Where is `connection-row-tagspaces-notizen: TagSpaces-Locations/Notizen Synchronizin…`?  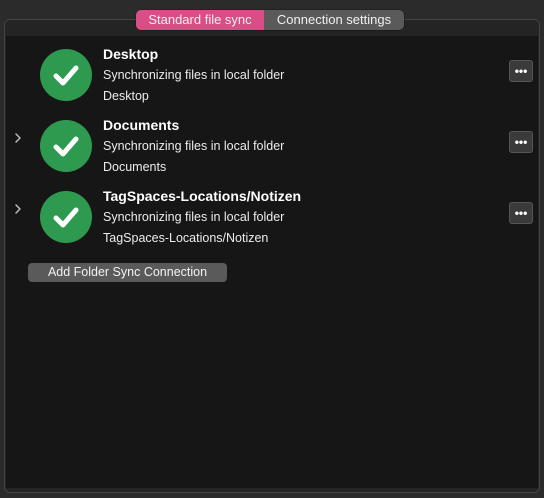
connection-row-tagspaces-notizen: TagSpaces-Locations/Notizen Synchronizin… is located at coordinates (272, 211).